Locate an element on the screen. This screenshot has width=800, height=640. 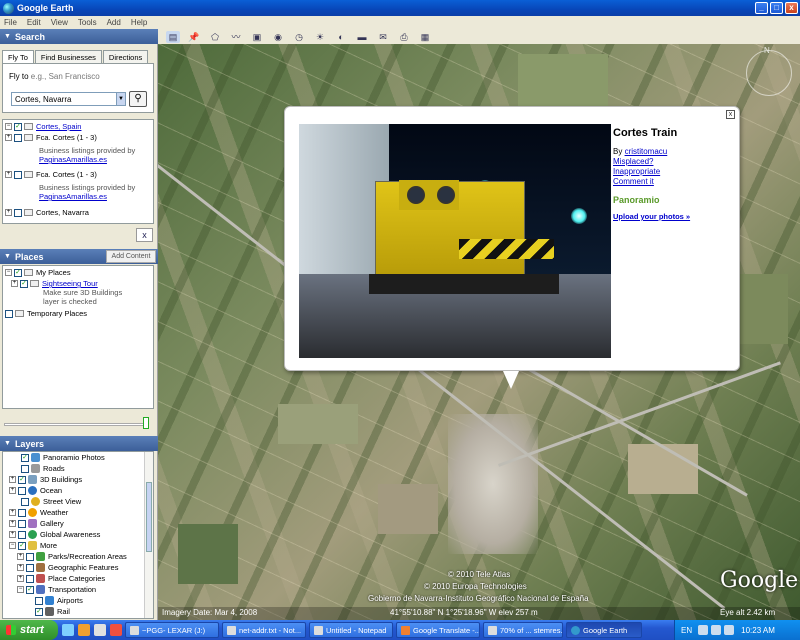
sidebar-toggle-icon: ▤ is located at coordinates (173, 36).